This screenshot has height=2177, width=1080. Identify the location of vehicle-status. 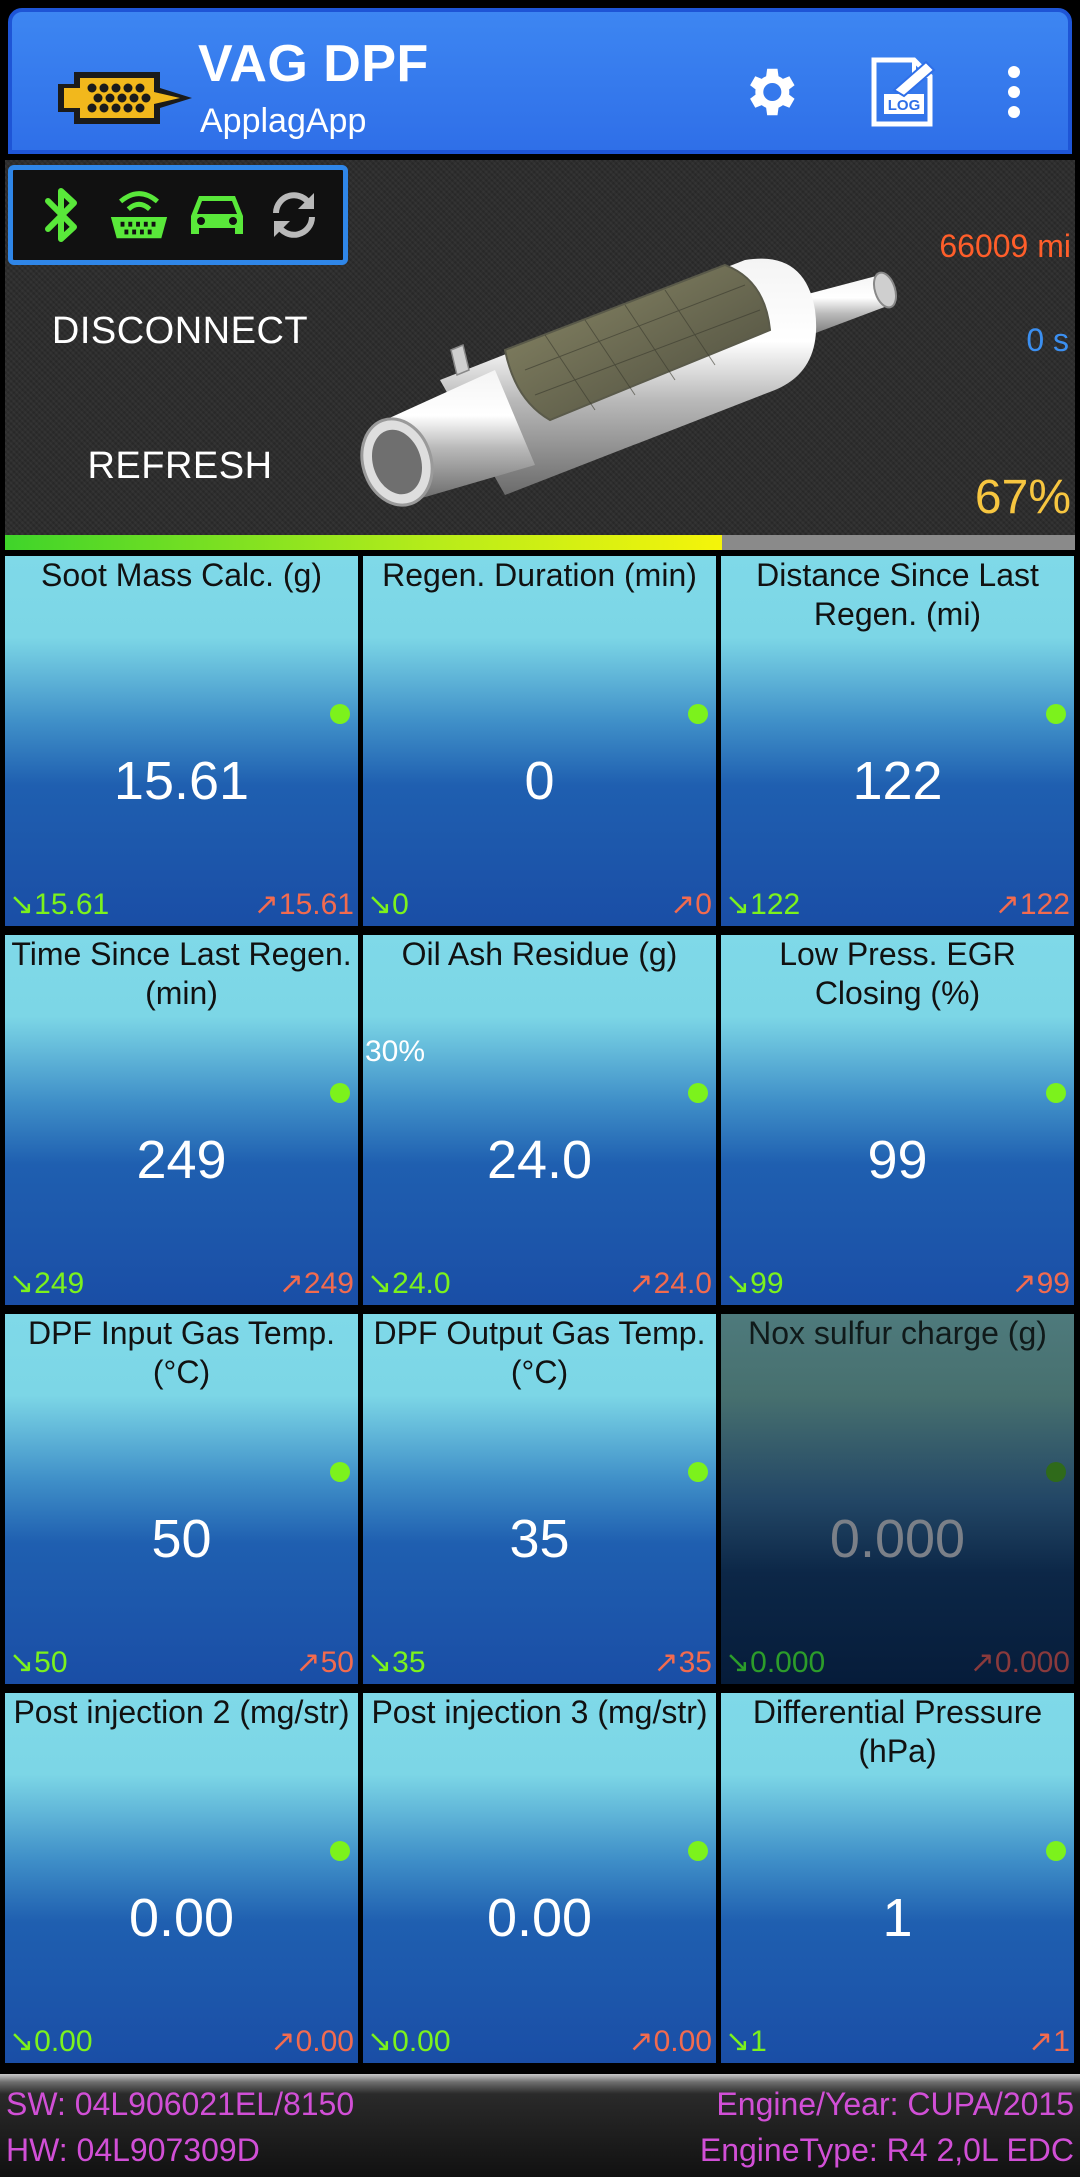
(217, 215).